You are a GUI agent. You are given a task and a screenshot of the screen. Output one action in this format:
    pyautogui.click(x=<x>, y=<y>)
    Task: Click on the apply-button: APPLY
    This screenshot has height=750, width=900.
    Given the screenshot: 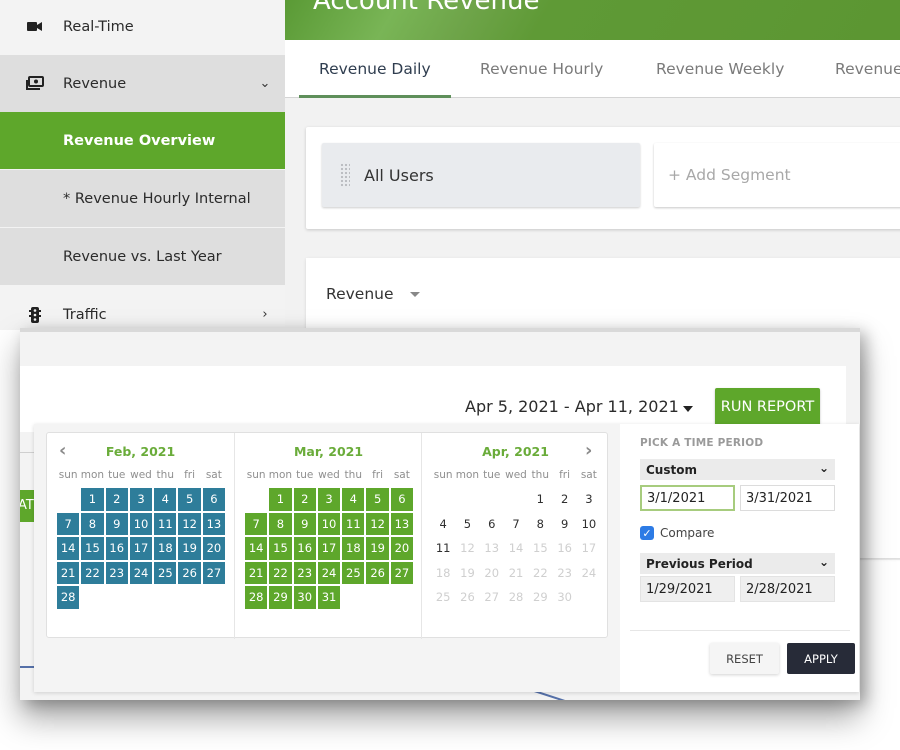 What is the action you would take?
    pyautogui.click(x=821, y=658)
    